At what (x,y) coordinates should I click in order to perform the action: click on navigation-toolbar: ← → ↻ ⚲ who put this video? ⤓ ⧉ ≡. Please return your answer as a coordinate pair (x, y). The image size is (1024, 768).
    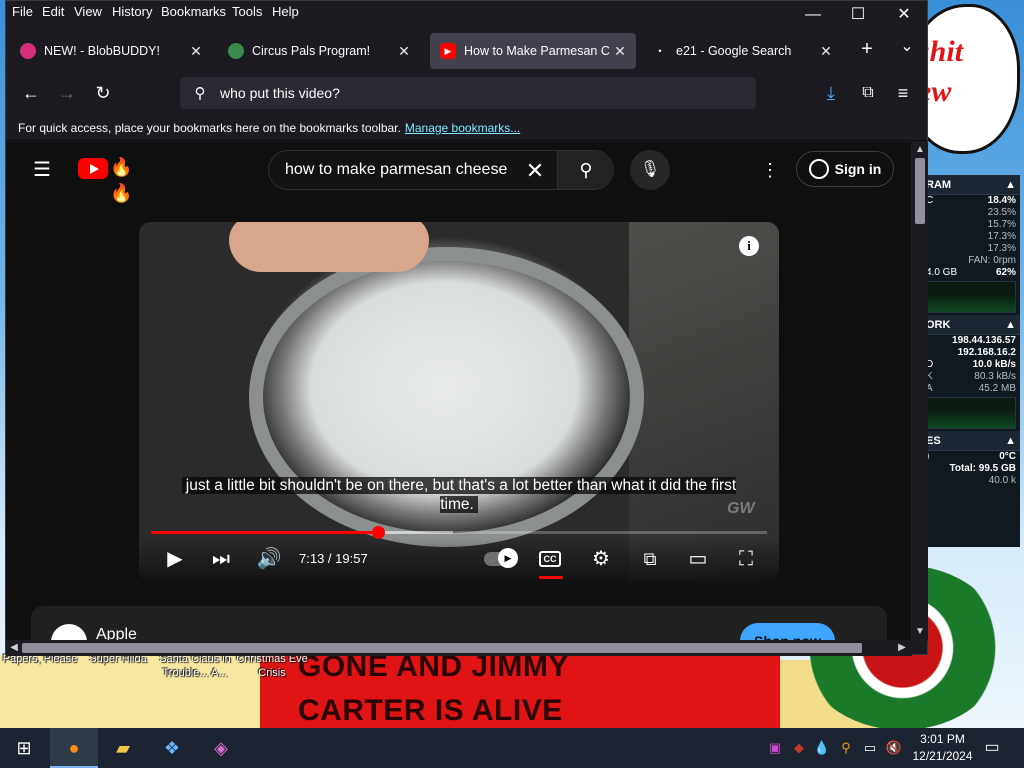
    Looking at the image, I should click on (466, 93).